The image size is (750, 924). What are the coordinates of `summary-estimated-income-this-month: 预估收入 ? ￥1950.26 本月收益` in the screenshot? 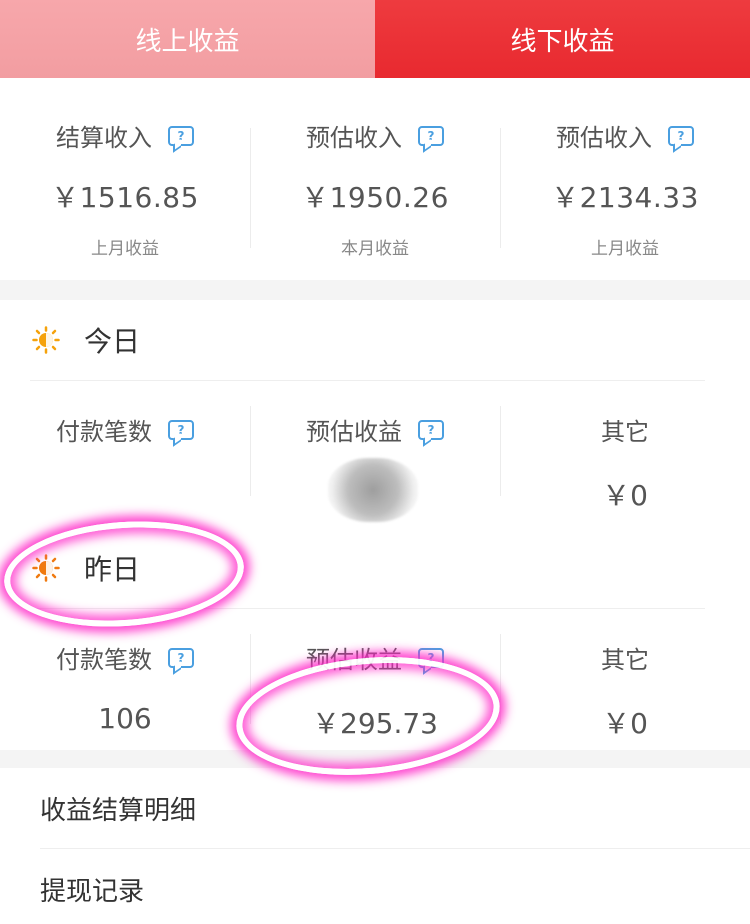 It's located at (375, 179).